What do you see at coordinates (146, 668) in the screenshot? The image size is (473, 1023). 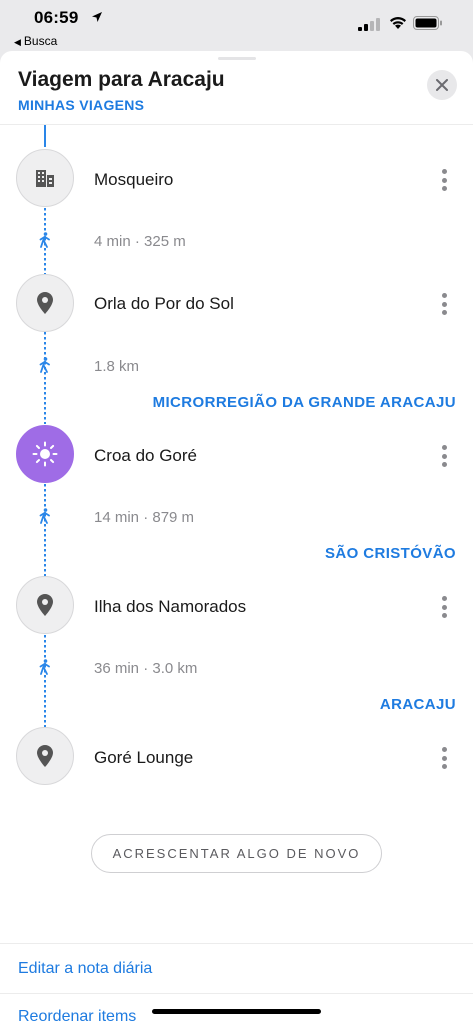 I see `travel-info: 36 min · 3.0 km` at bounding box center [146, 668].